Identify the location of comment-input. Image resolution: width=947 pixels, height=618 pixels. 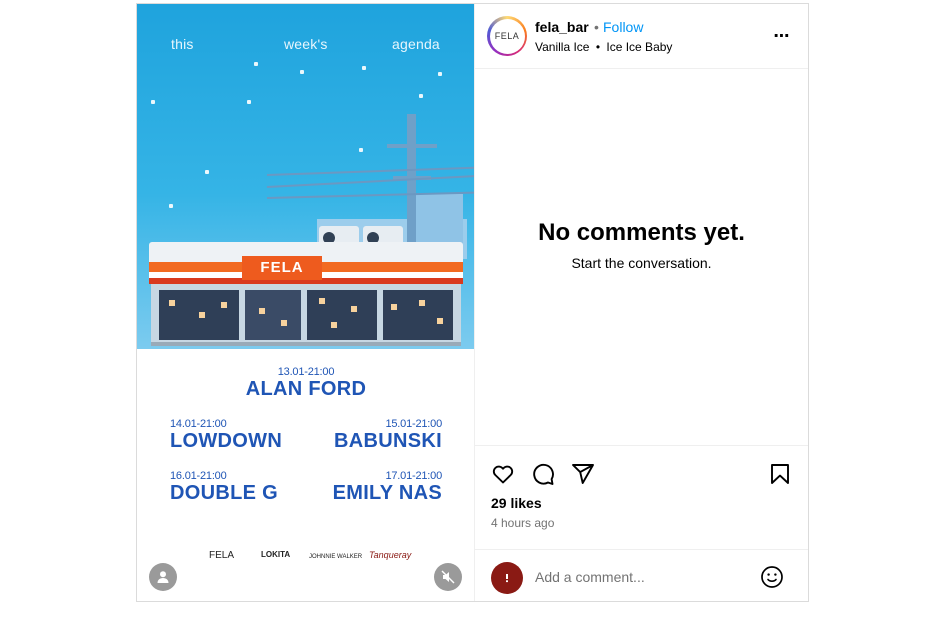
(640, 577).